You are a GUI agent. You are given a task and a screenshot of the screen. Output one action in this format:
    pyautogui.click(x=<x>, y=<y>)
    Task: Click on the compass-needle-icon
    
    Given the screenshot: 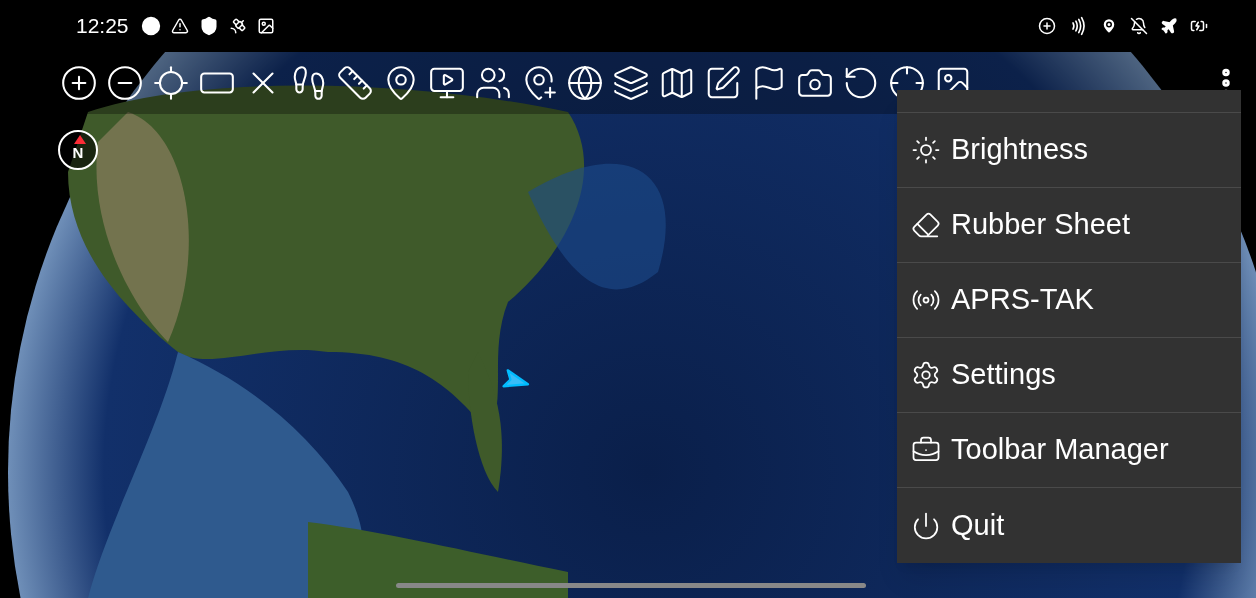 What is the action you would take?
    pyautogui.click(x=80, y=139)
    